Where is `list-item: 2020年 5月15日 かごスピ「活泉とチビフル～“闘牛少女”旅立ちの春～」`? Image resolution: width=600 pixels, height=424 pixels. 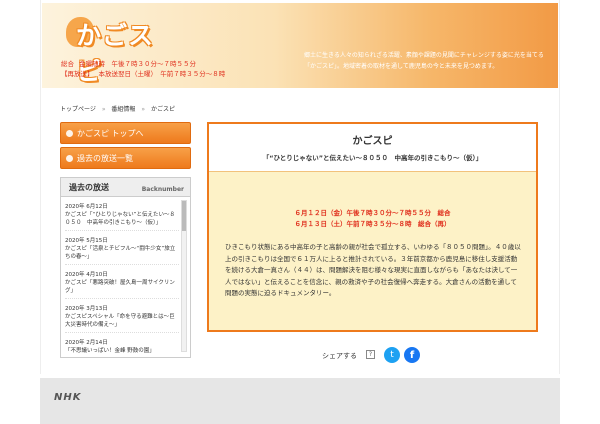 list-item: 2020年 5月15日 かごスピ「活泉とチビフル～“闘牛少女”旅立ちの春～」 is located at coordinates (122, 251).